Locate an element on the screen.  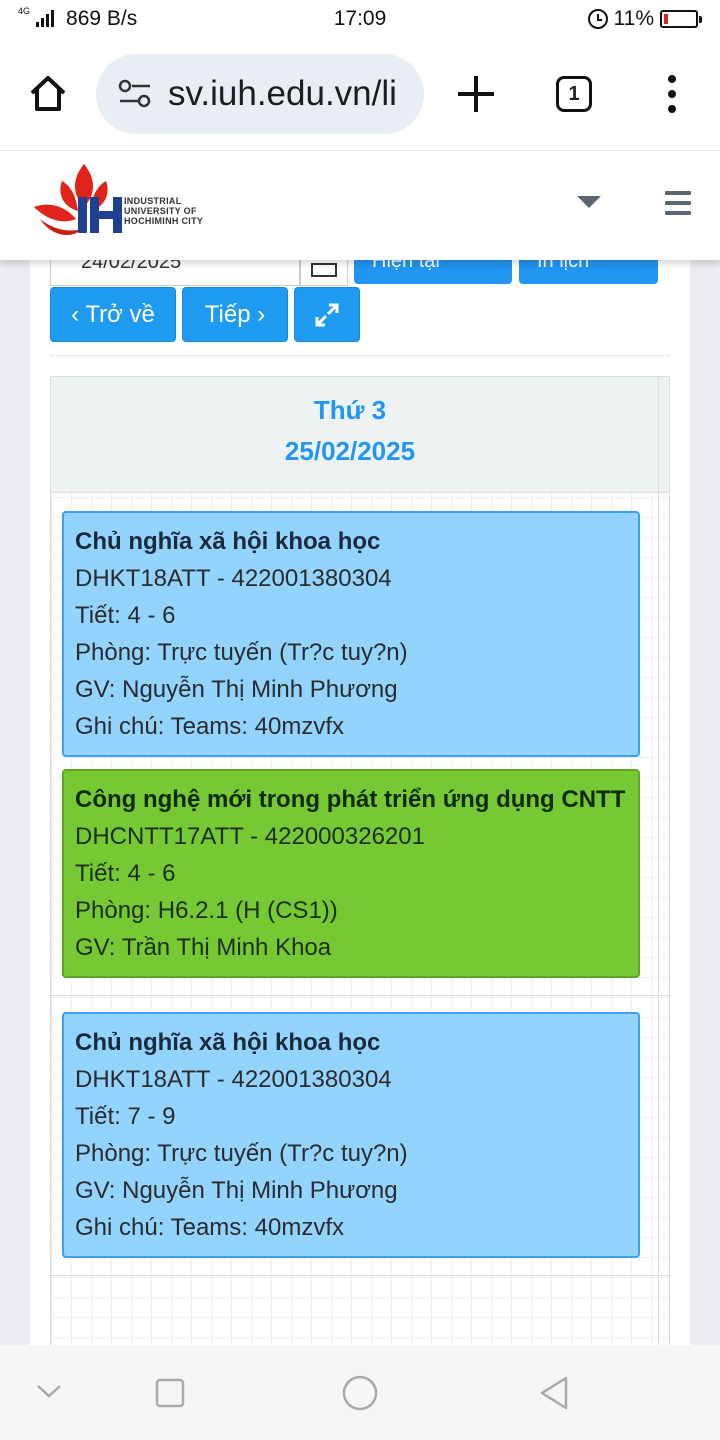
previous-week-button: ‹ Trở về is located at coordinates (113, 314).